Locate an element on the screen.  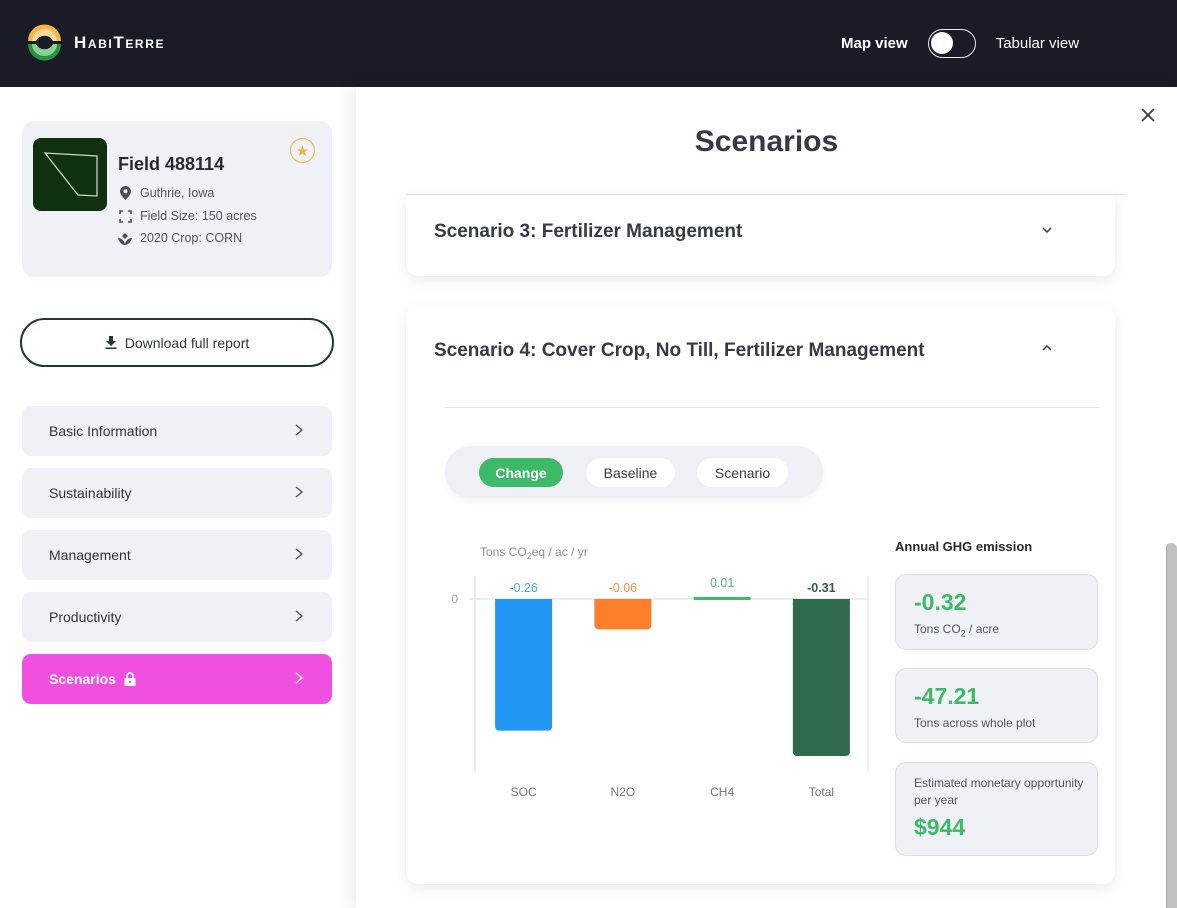
field-boundary-icon is located at coordinates (70, 174).